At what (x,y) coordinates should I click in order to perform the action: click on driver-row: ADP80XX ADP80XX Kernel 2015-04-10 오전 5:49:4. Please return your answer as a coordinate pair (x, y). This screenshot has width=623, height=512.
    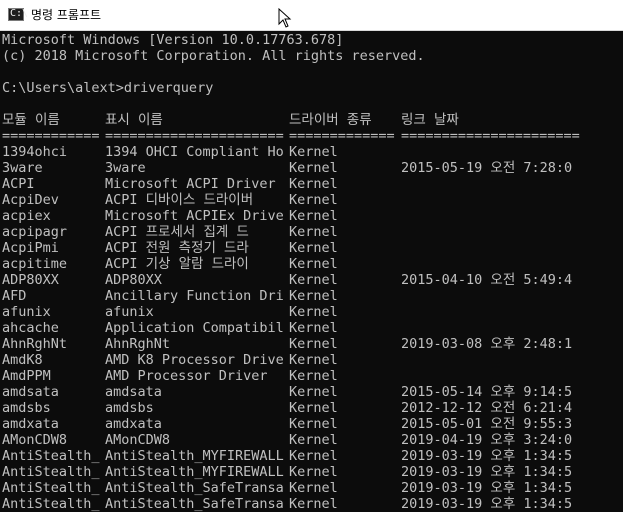
    Looking at the image, I should click on (311, 280).